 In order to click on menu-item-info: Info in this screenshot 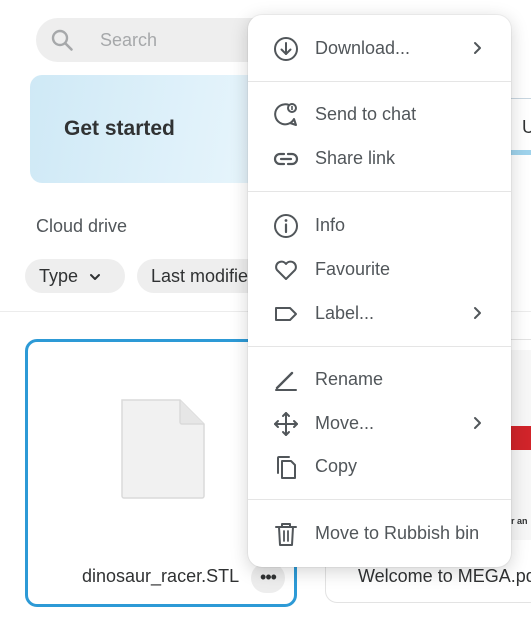, I will do `click(379, 224)`.